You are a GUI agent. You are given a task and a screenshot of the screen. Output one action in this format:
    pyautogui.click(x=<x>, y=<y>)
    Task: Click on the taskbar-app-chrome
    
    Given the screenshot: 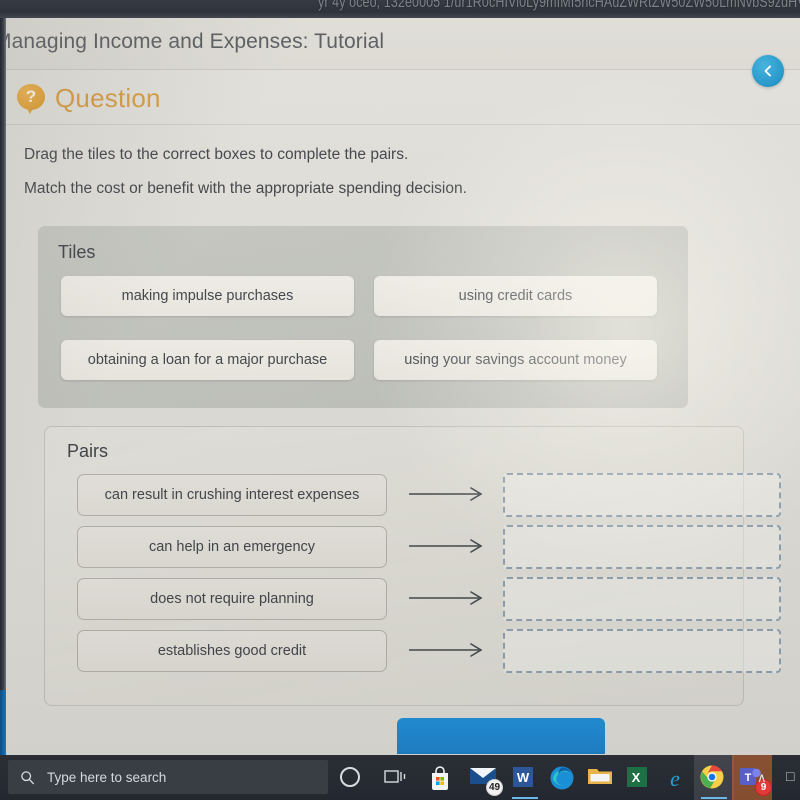 What is the action you would take?
    pyautogui.click(x=714, y=777)
    